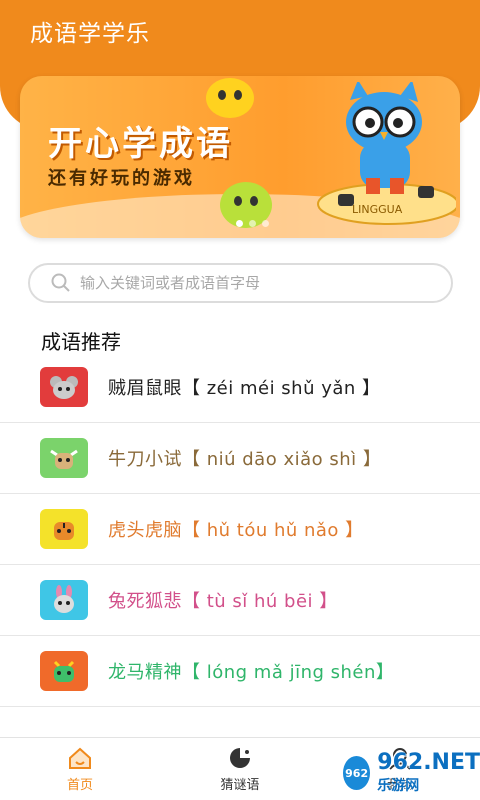 This screenshot has width=480, height=800. I want to click on tab-home: 首页, so click(80, 769).